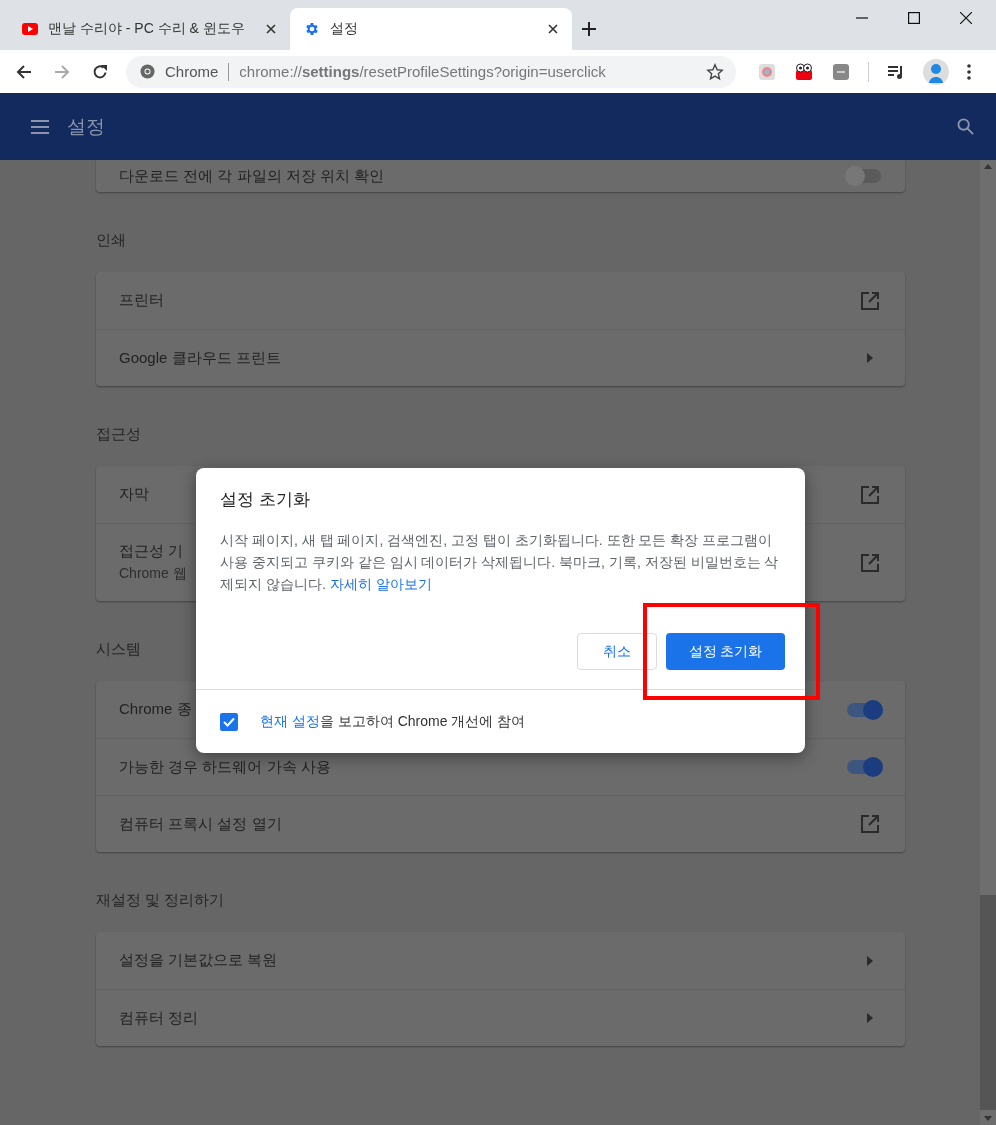 Image resolution: width=996 pixels, height=1125 pixels. What do you see at coordinates (988, 166) in the screenshot?
I see `scroll-up-icon` at bounding box center [988, 166].